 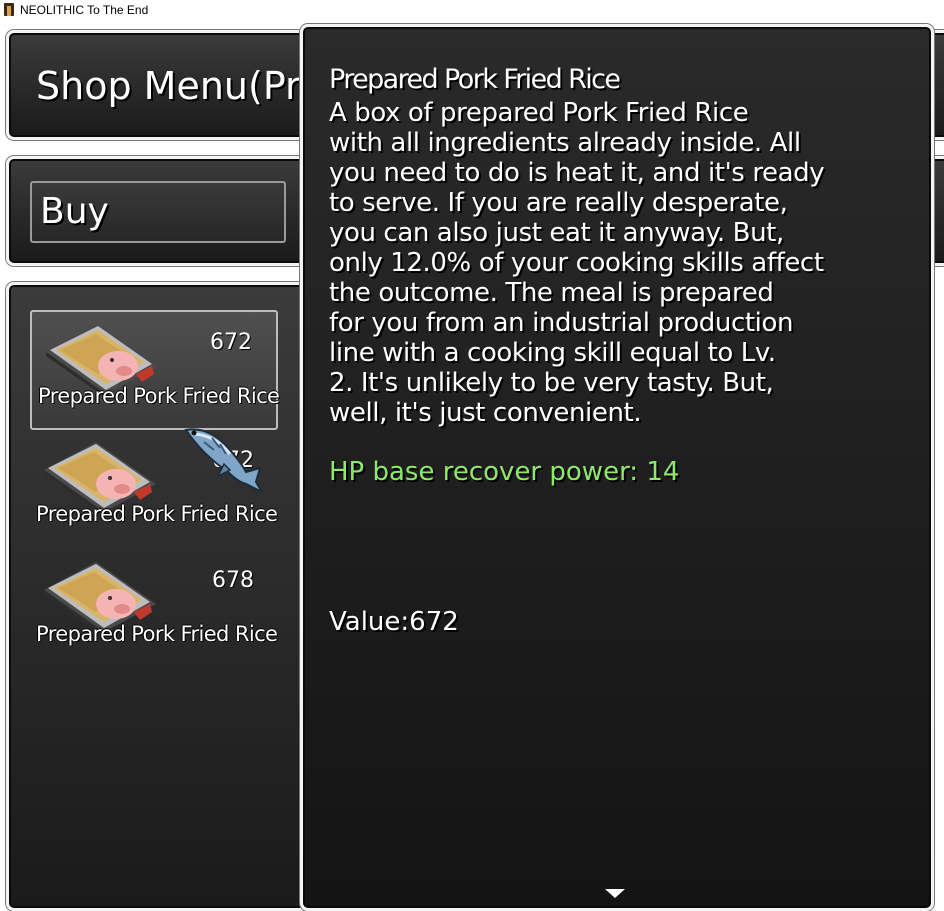 What do you see at coordinates (74, 211) in the screenshot?
I see `buy-label: Buy` at bounding box center [74, 211].